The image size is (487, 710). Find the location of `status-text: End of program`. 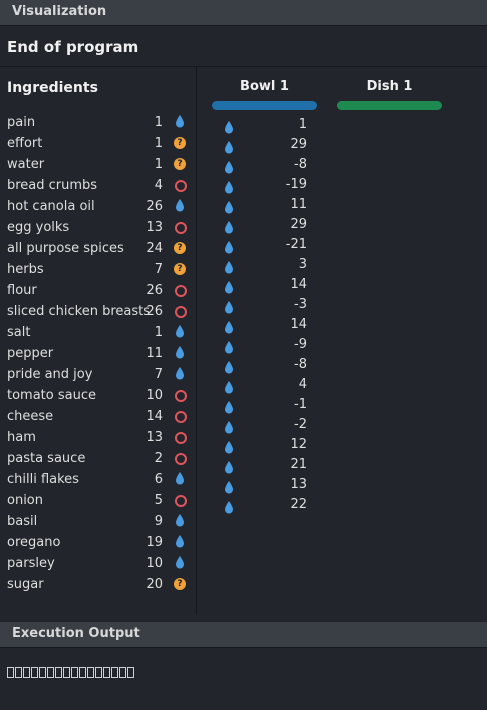

status-text: End of program is located at coordinates (73, 47).